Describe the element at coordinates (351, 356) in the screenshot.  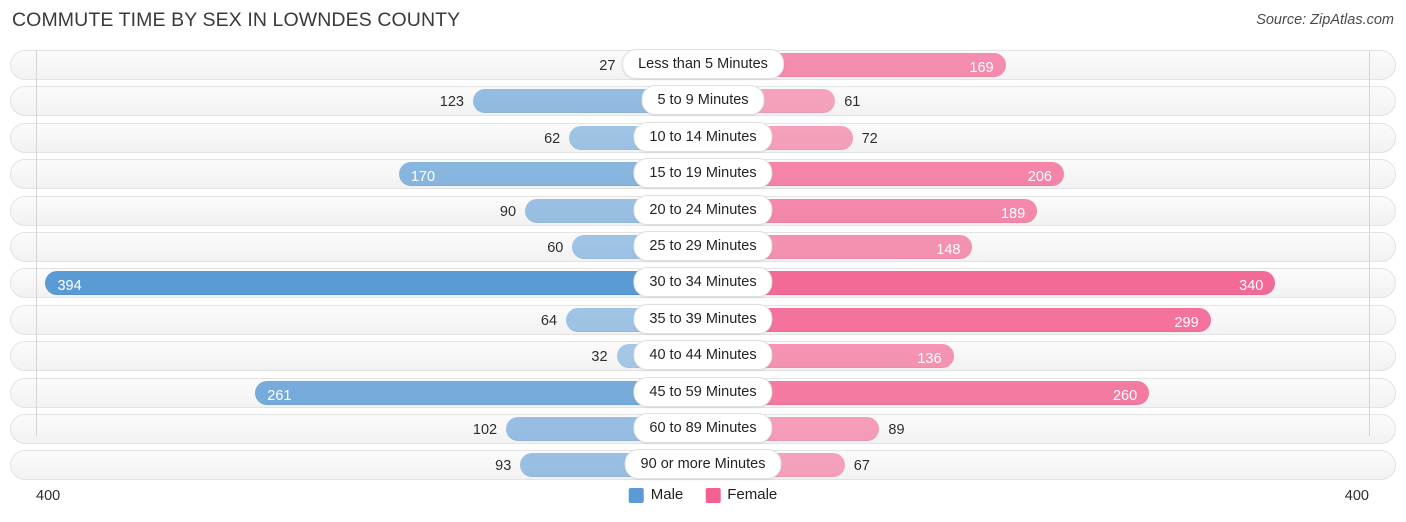
I see `male-half: 32` at that location.